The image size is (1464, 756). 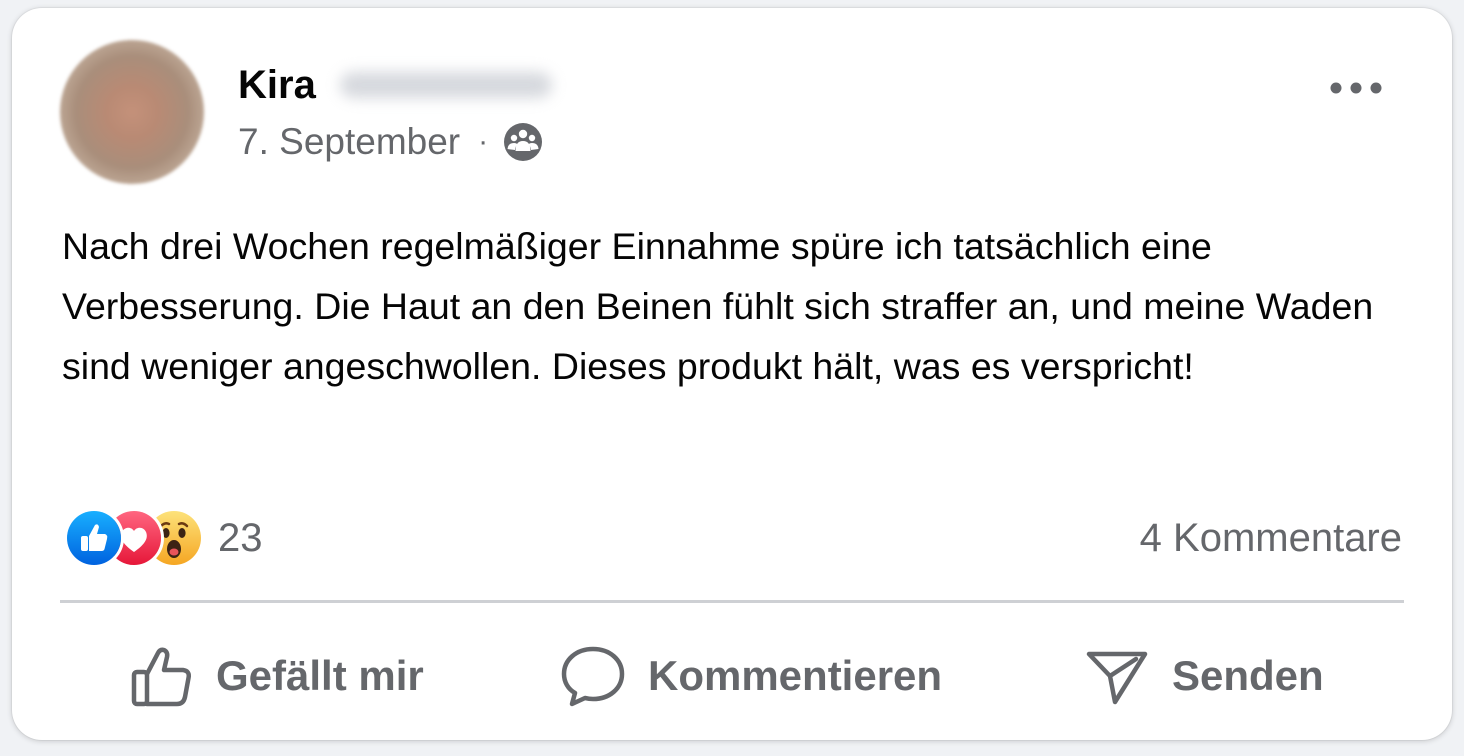 I want to click on author-name: Kira, so click(x=277, y=85).